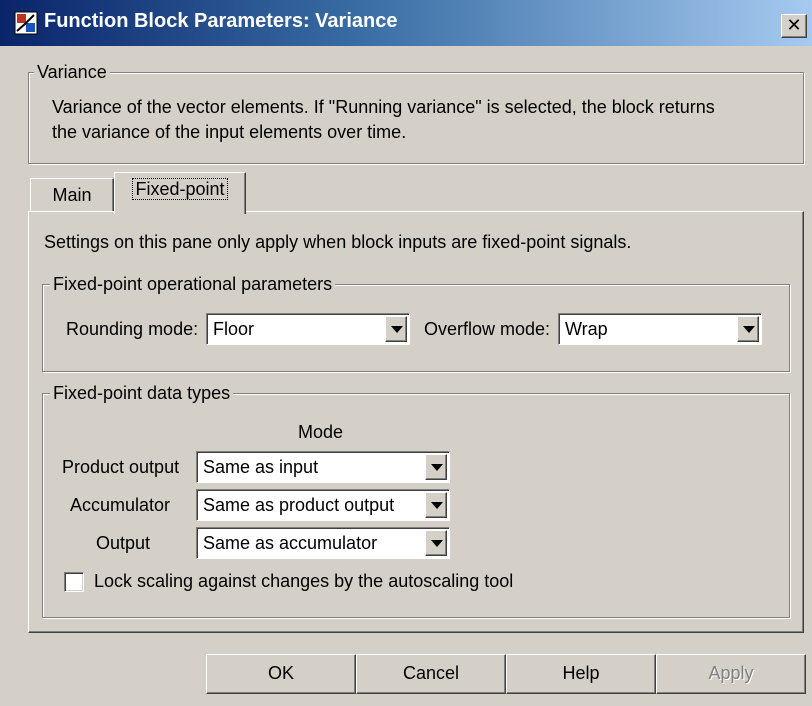 Image resolution: width=812 pixels, height=706 pixels. I want to click on overflow-mode-select: Wrap, so click(660, 329).